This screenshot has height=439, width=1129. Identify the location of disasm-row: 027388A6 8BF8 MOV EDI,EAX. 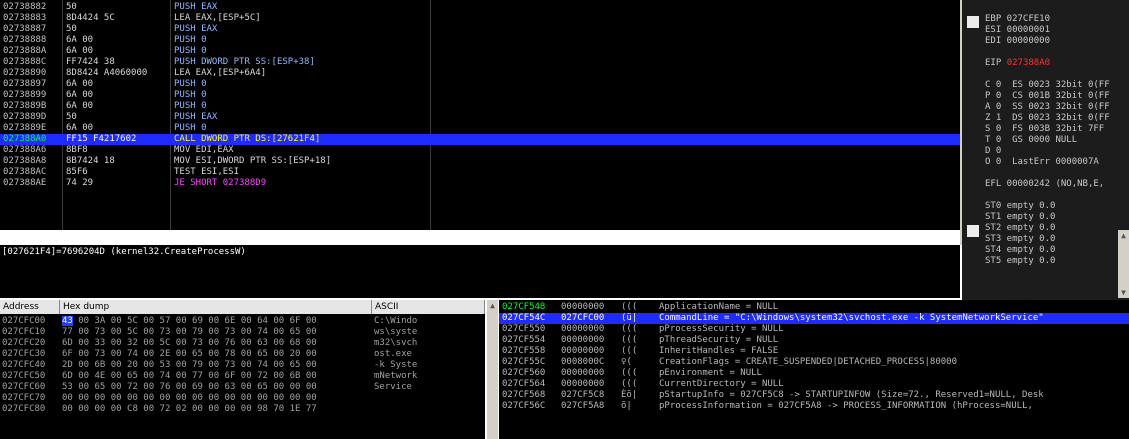
(480, 150).